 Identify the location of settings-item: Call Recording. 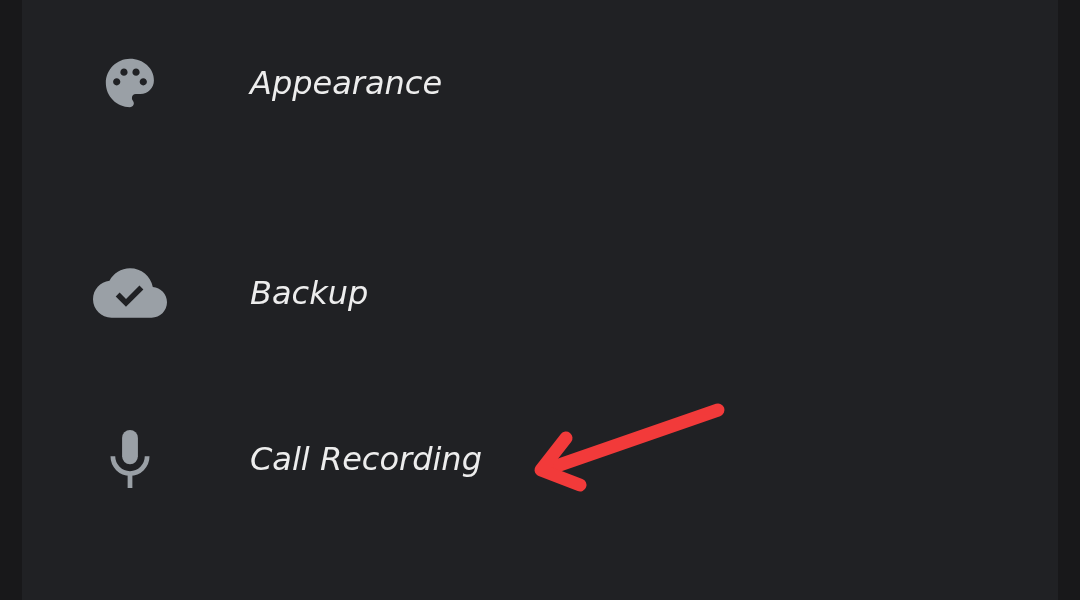
(366, 459).